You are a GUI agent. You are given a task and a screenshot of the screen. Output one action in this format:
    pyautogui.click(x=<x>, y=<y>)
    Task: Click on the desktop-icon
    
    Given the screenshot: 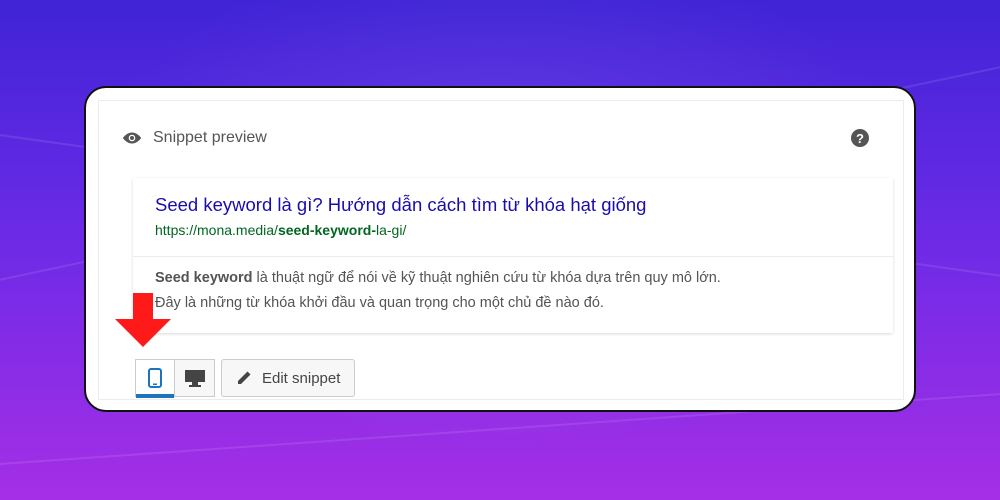 What is the action you would take?
    pyautogui.click(x=194, y=378)
    